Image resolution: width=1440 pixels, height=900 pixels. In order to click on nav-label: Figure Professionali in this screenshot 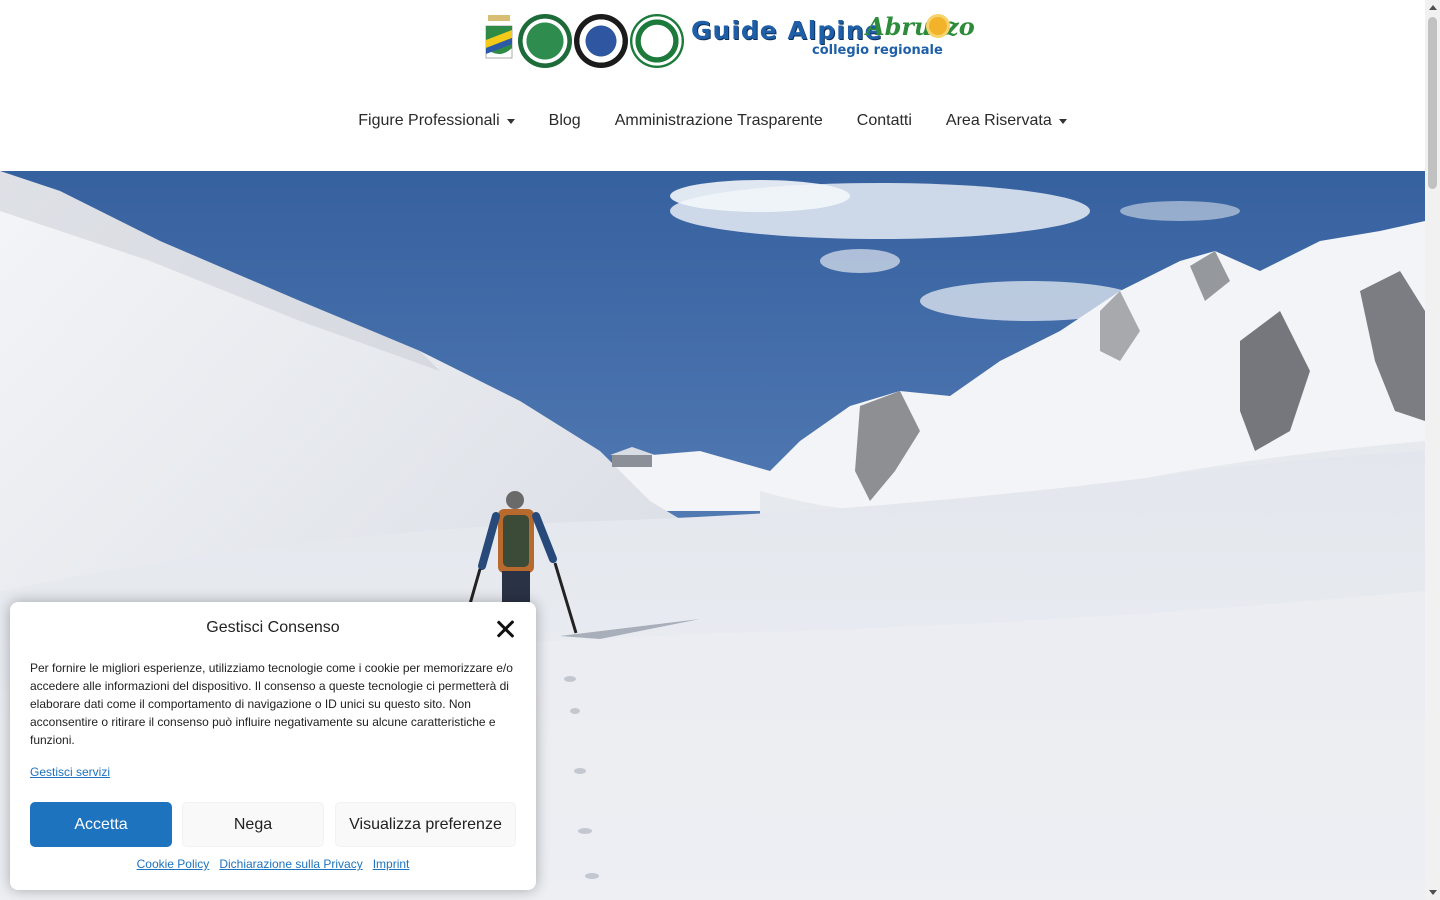, I will do `click(429, 120)`.